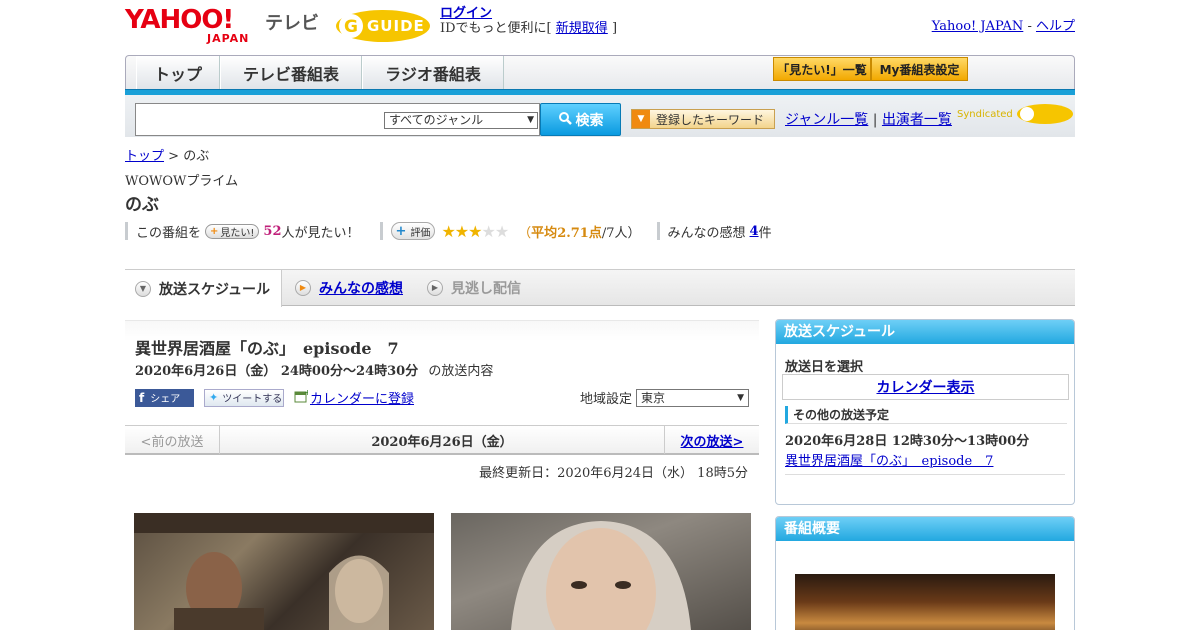 The image size is (1200, 630). Describe the element at coordinates (641, 119) in the screenshot. I see `triangle-down-icon: ▼` at that location.